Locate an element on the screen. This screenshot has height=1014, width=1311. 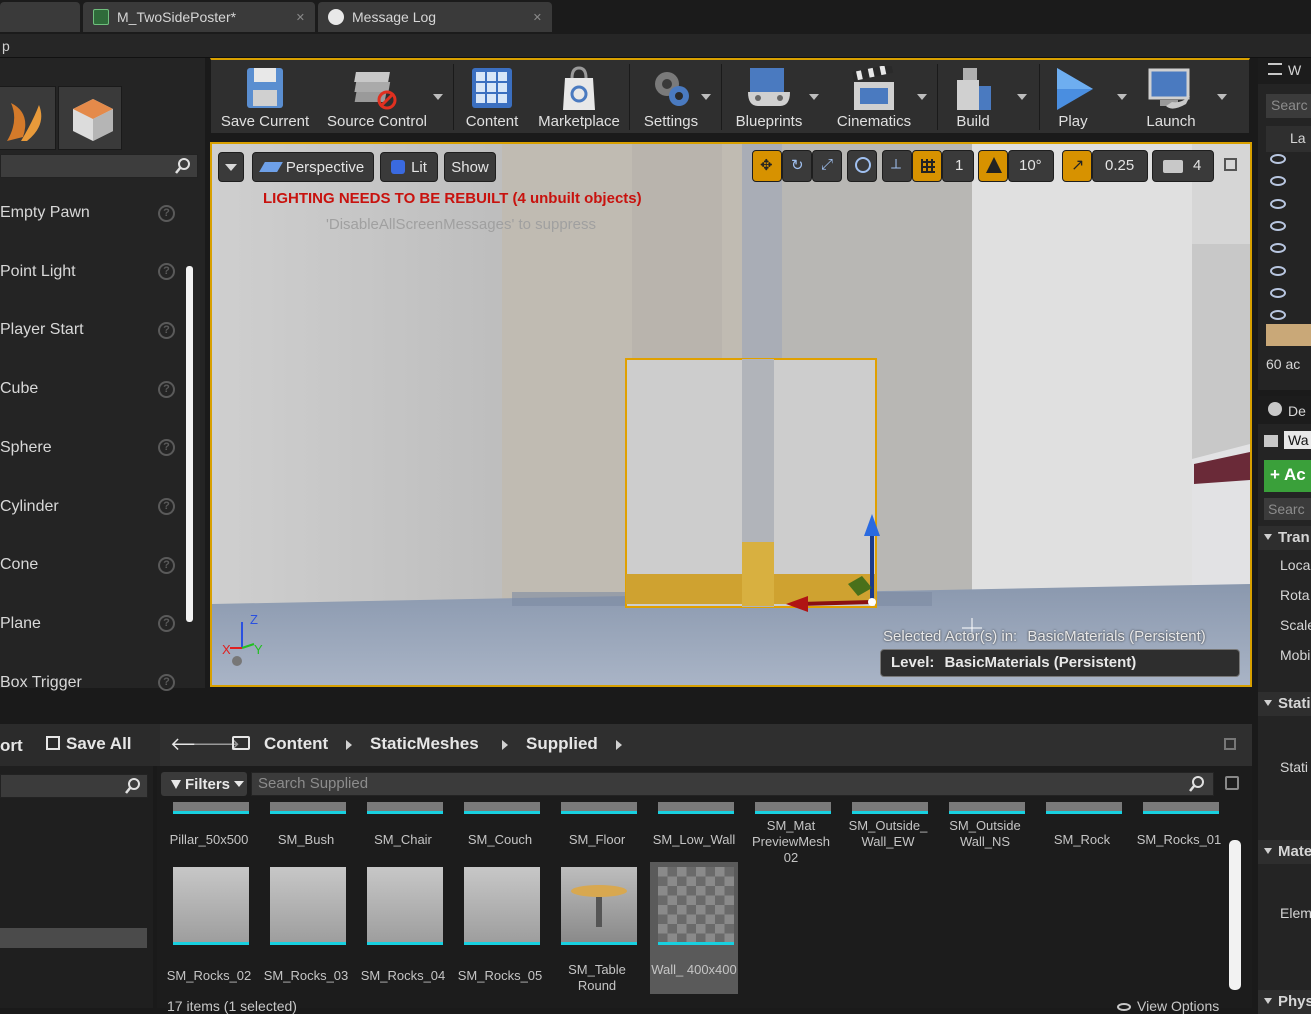
import-button: ort is located at coordinates (11, 746).